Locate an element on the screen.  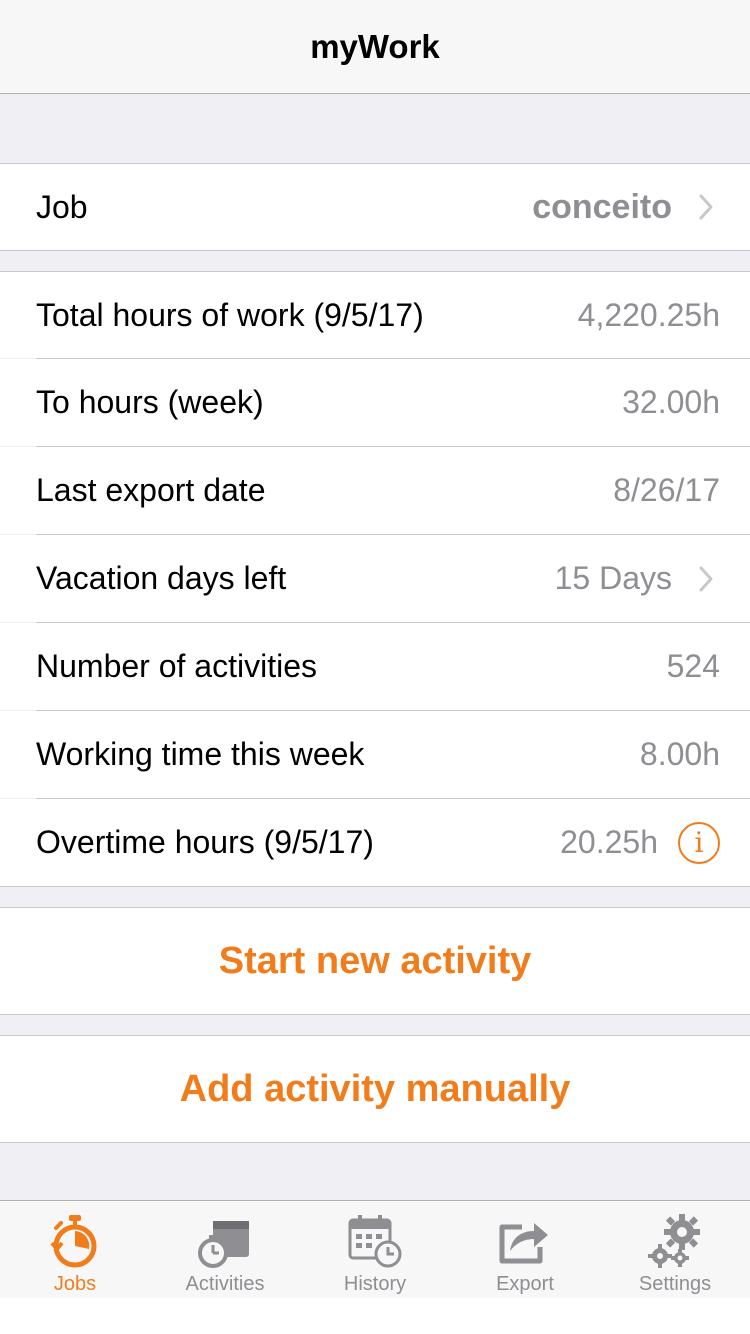
stat-value: 20.25h is located at coordinates (609, 842).